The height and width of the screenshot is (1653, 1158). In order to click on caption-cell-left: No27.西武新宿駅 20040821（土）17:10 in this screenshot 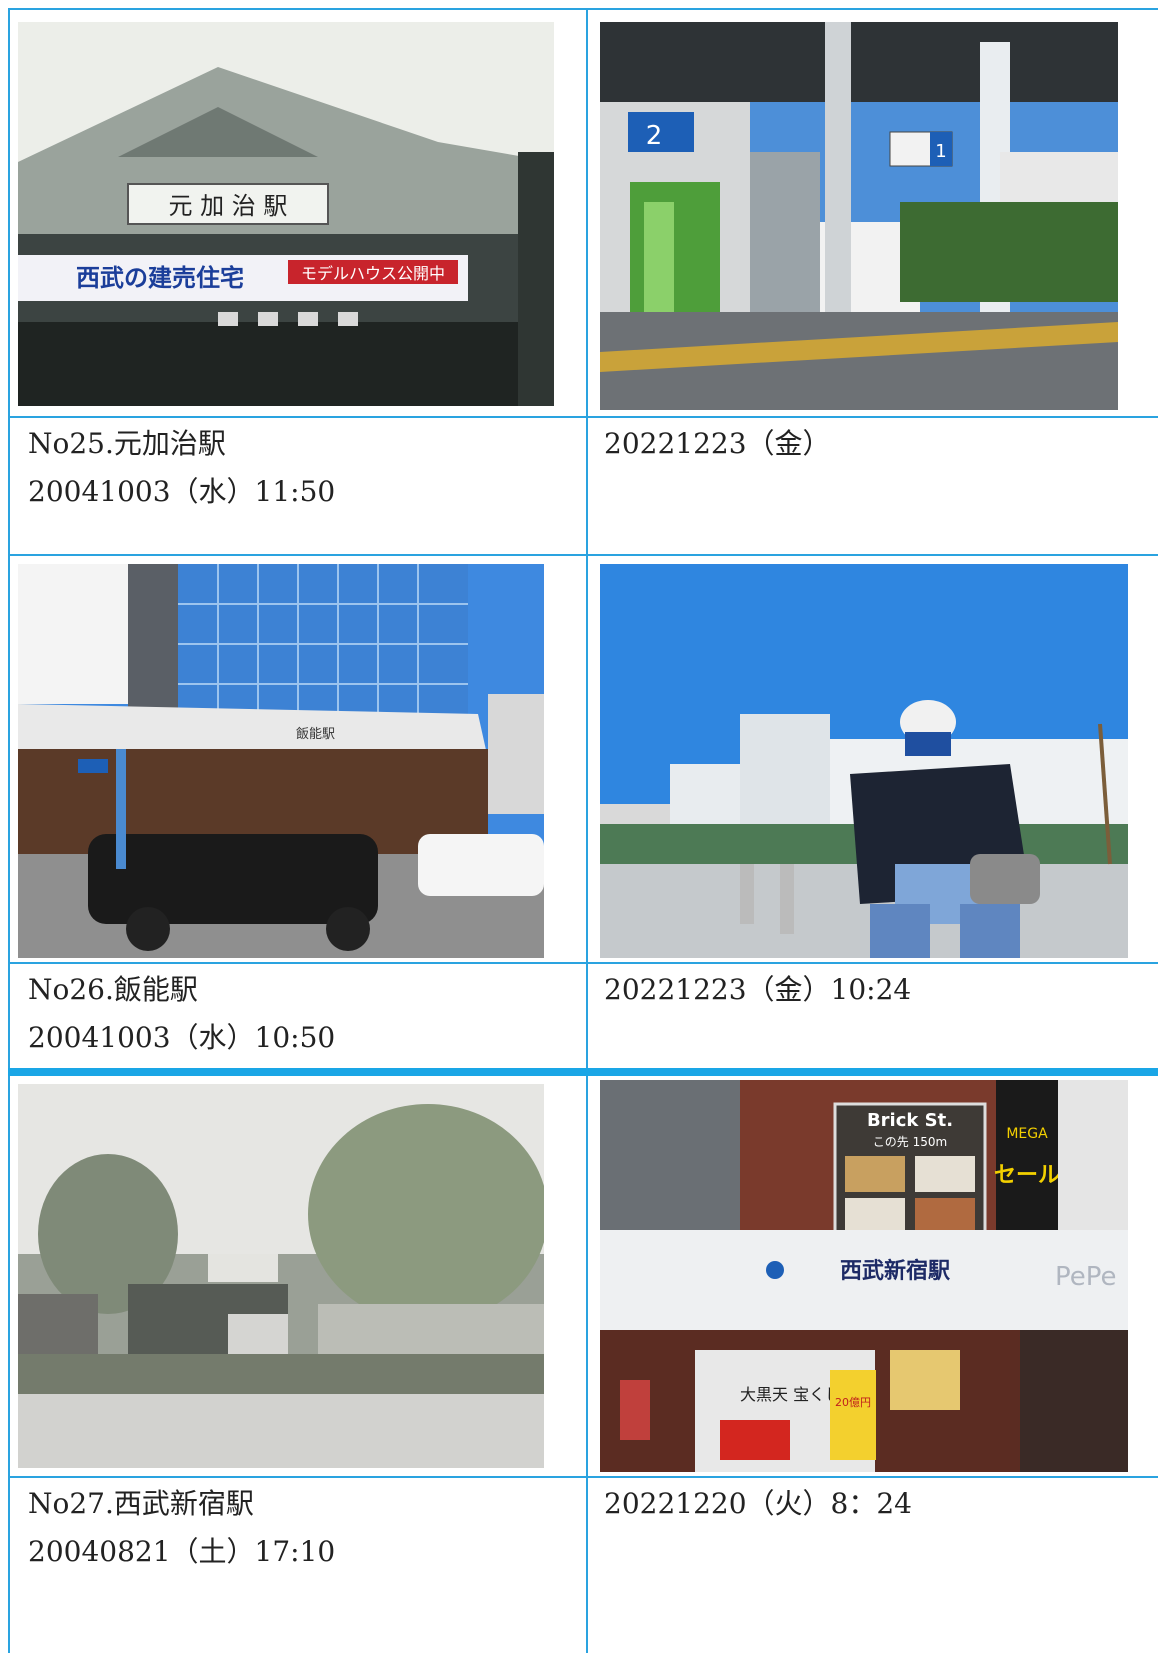, I will do `click(298, 1565)`.